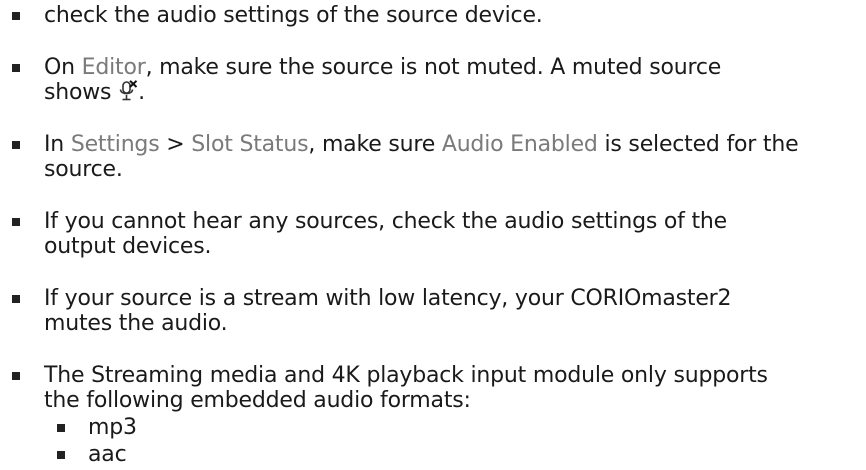 The width and height of the screenshot is (866, 470). I want to click on list-item-line: shows ., so click(453, 92).